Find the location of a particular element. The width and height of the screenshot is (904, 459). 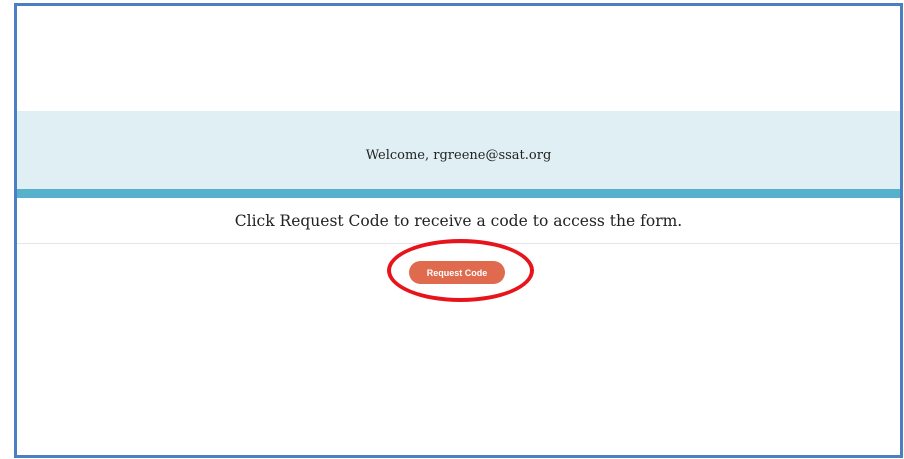

divider is located at coordinates (458, 243).